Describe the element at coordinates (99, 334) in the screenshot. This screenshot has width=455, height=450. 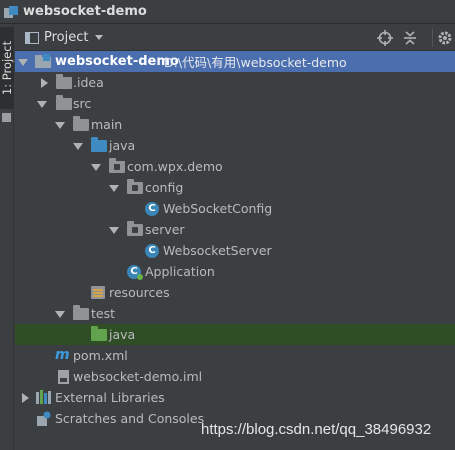
I see `test-source-folder-icon` at that location.